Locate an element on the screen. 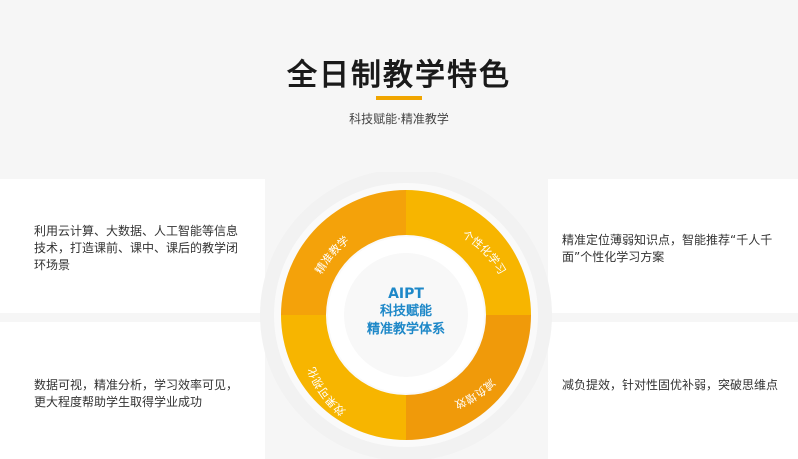  feature-card-bottom-right: 减负提效，针对性固优补弱，突破思维点 is located at coordinates (673, 390).